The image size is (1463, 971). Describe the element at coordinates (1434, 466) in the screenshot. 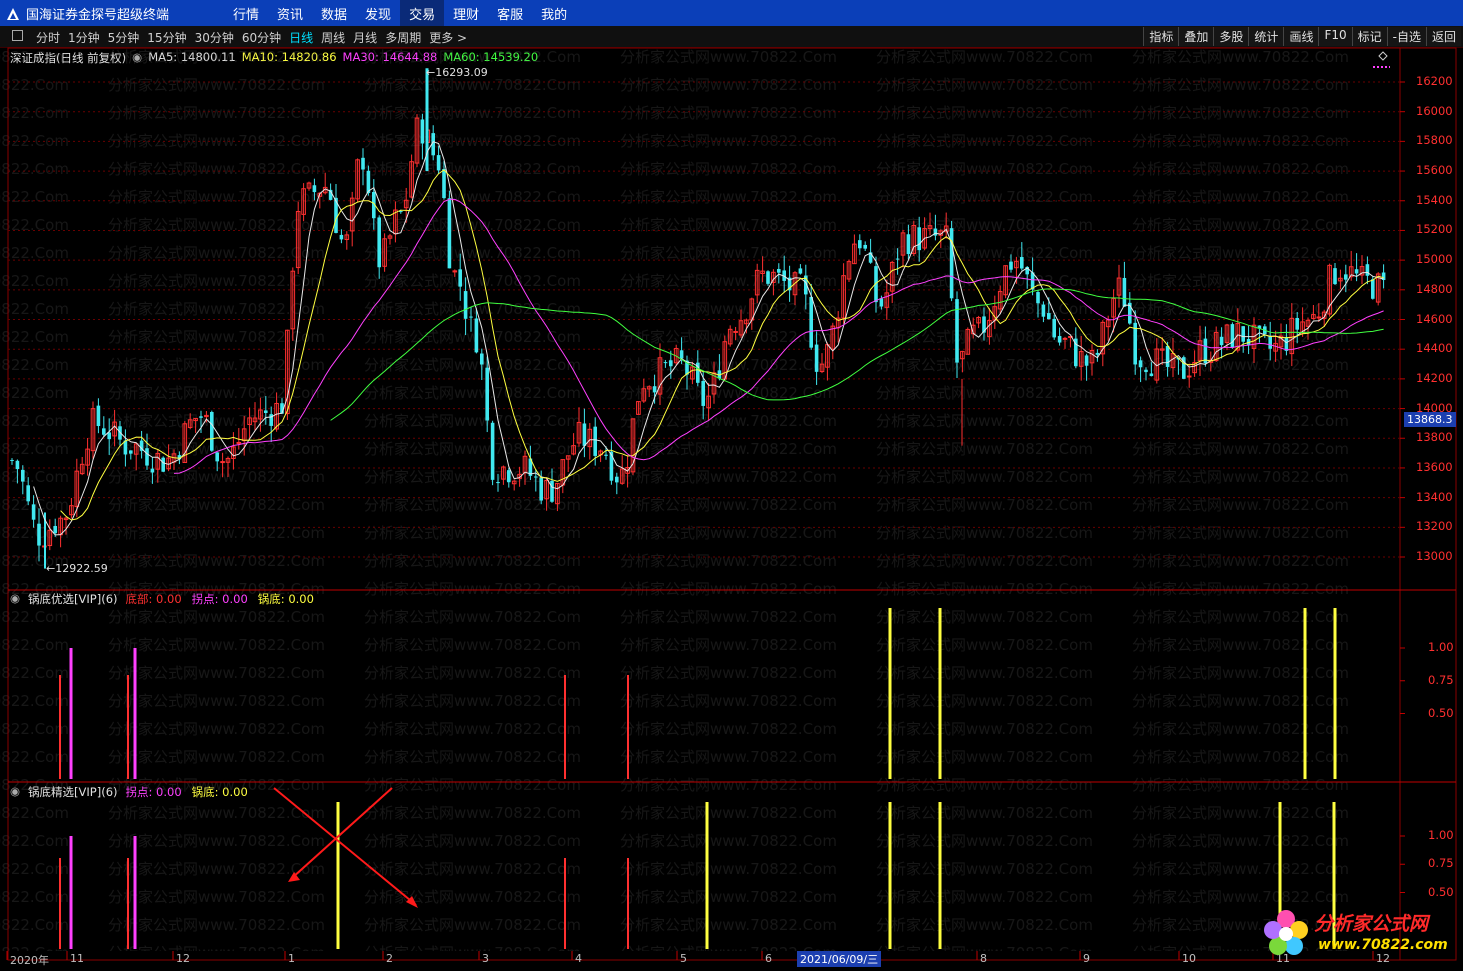

I see `price-tick-label-13: 13600` at that location.